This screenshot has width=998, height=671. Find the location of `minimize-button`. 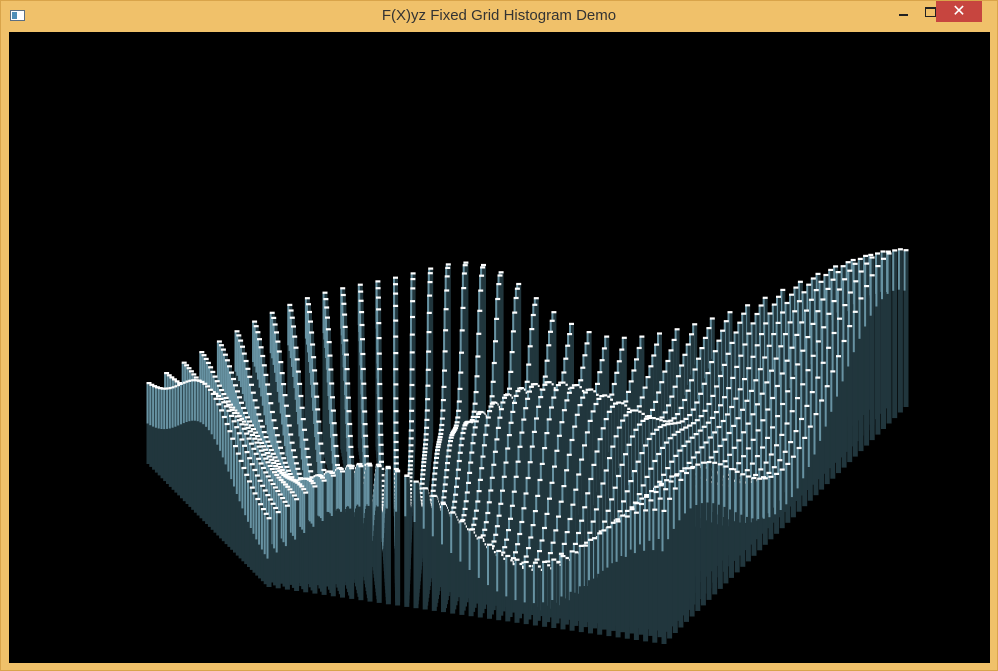

minimize-button is located at coordinates (903, 12).